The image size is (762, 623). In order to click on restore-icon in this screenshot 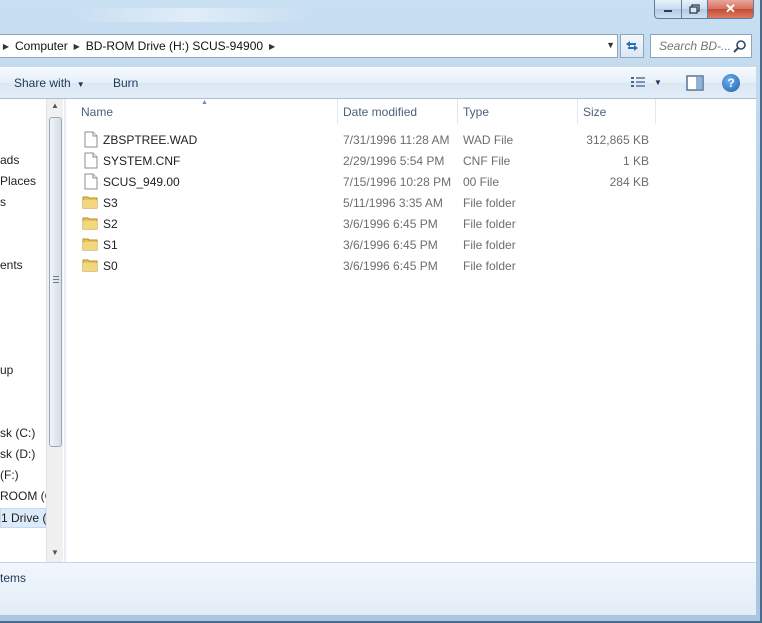, I will do `click(694, 9)`.